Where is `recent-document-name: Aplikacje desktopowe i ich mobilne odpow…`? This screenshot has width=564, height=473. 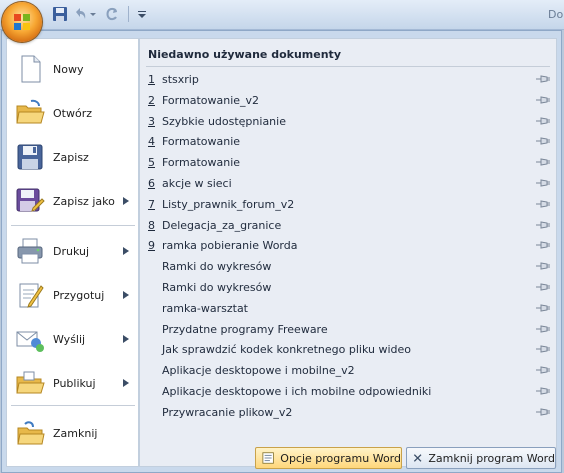
recent-document-name: Aplikacje desktopowe i ich mobilne odpow… is located at coordinates (297, 391).